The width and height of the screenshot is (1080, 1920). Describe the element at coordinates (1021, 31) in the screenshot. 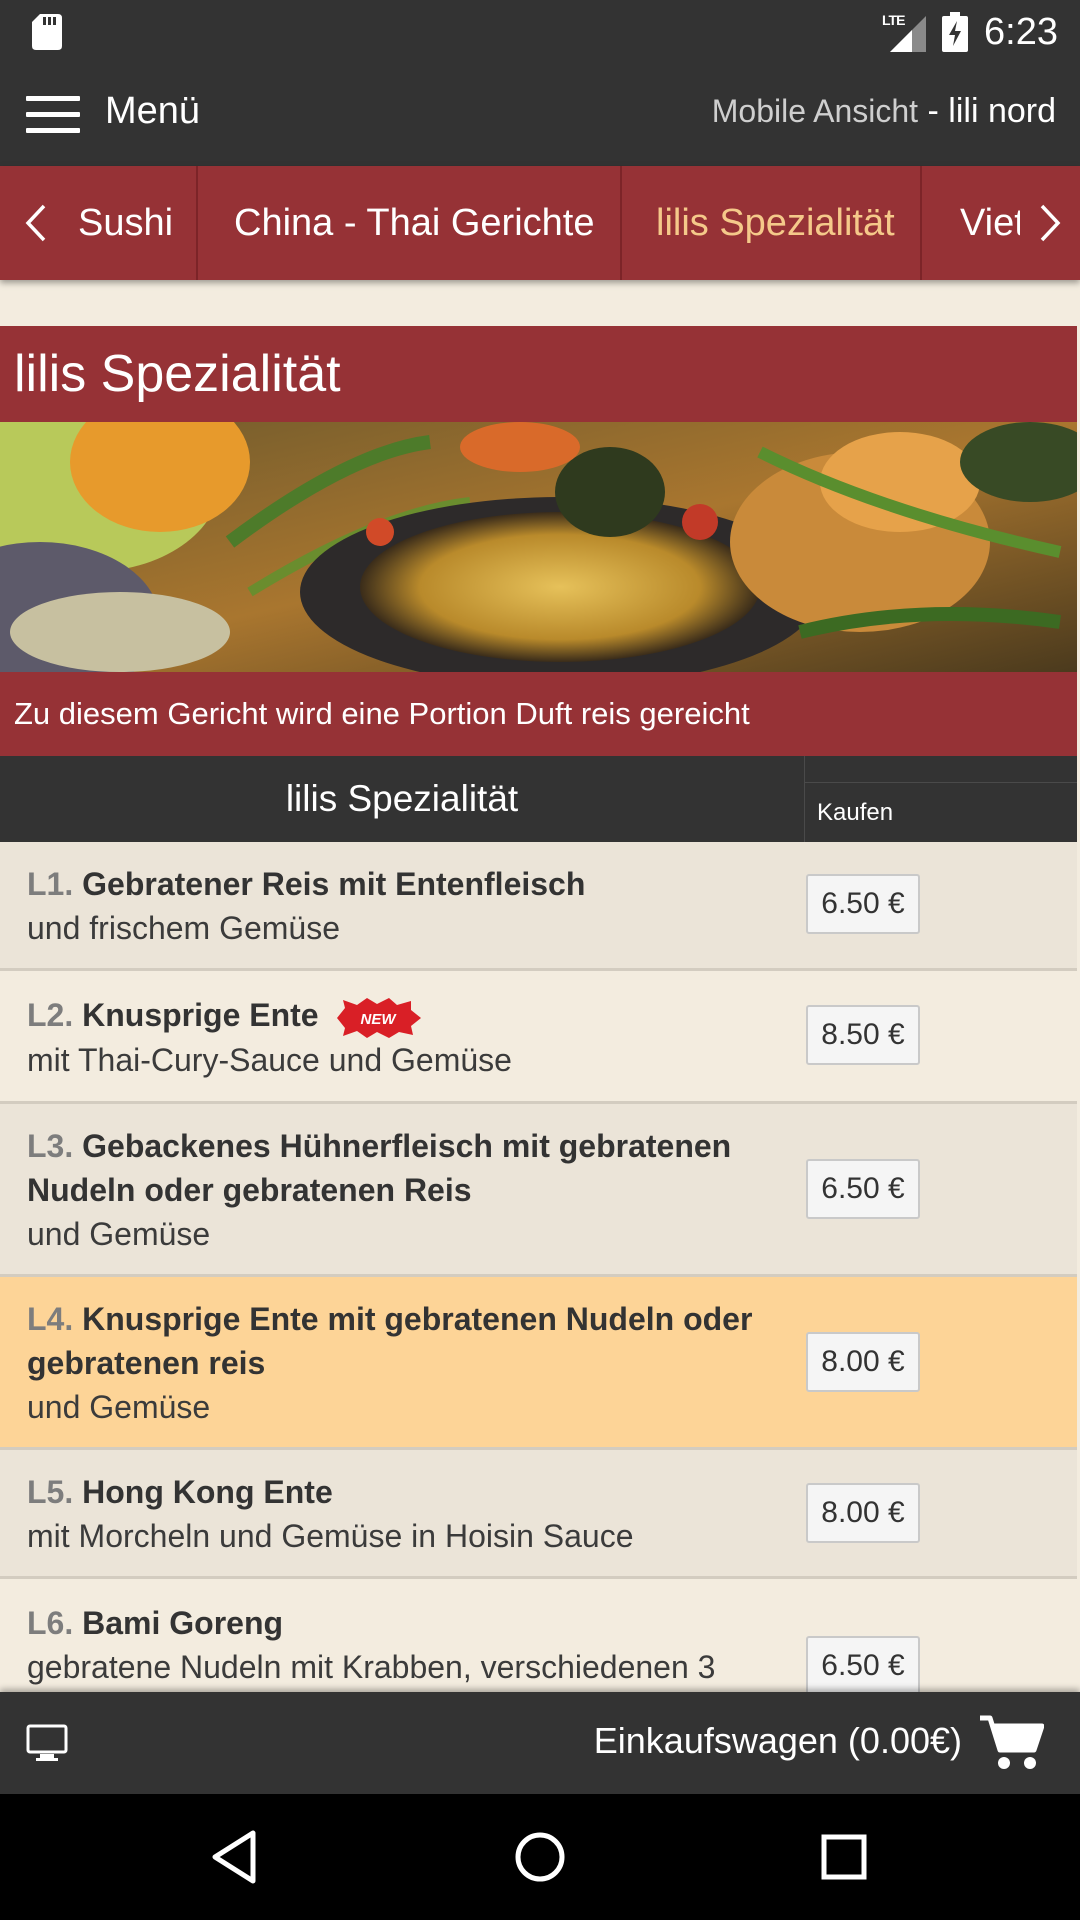

I see `clock: 6:23` at that location.